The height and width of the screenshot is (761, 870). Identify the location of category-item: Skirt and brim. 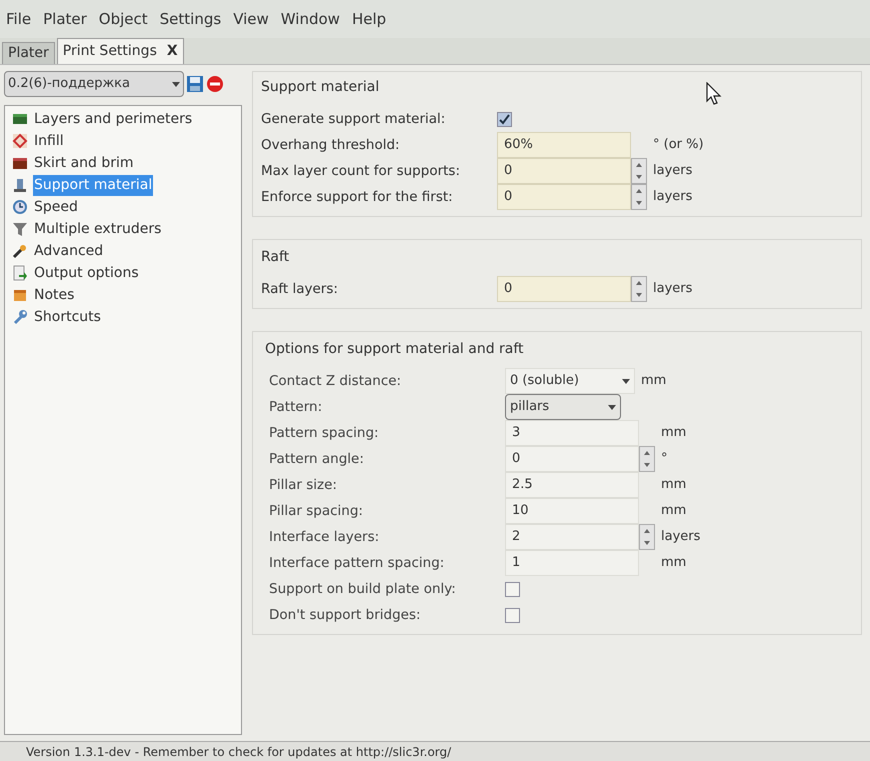
(84, 163).